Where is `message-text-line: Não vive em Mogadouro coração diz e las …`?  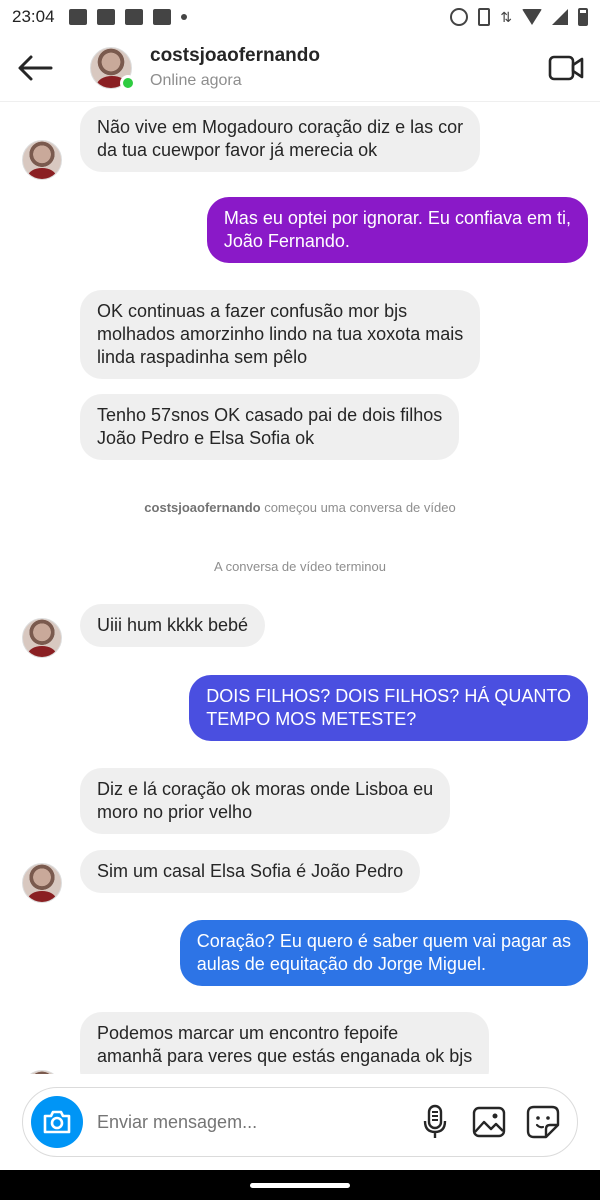
message-text-line: Não vive em Mogadouro coração diz e las … is located at coordinates (280, 127).